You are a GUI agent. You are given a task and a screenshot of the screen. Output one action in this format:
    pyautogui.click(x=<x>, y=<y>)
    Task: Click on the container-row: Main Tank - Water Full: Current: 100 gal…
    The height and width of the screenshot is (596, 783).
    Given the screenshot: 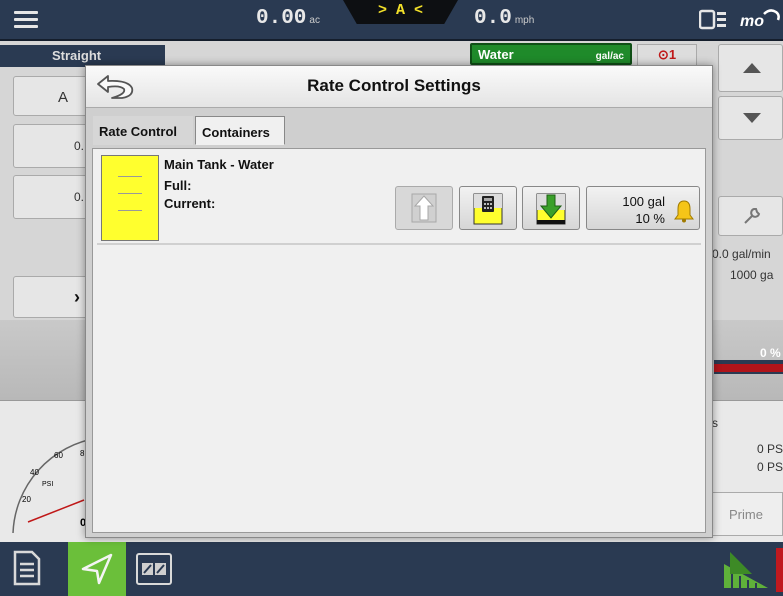 What is the action you would take?
    pyautogui.click(x=399, y=199)
    